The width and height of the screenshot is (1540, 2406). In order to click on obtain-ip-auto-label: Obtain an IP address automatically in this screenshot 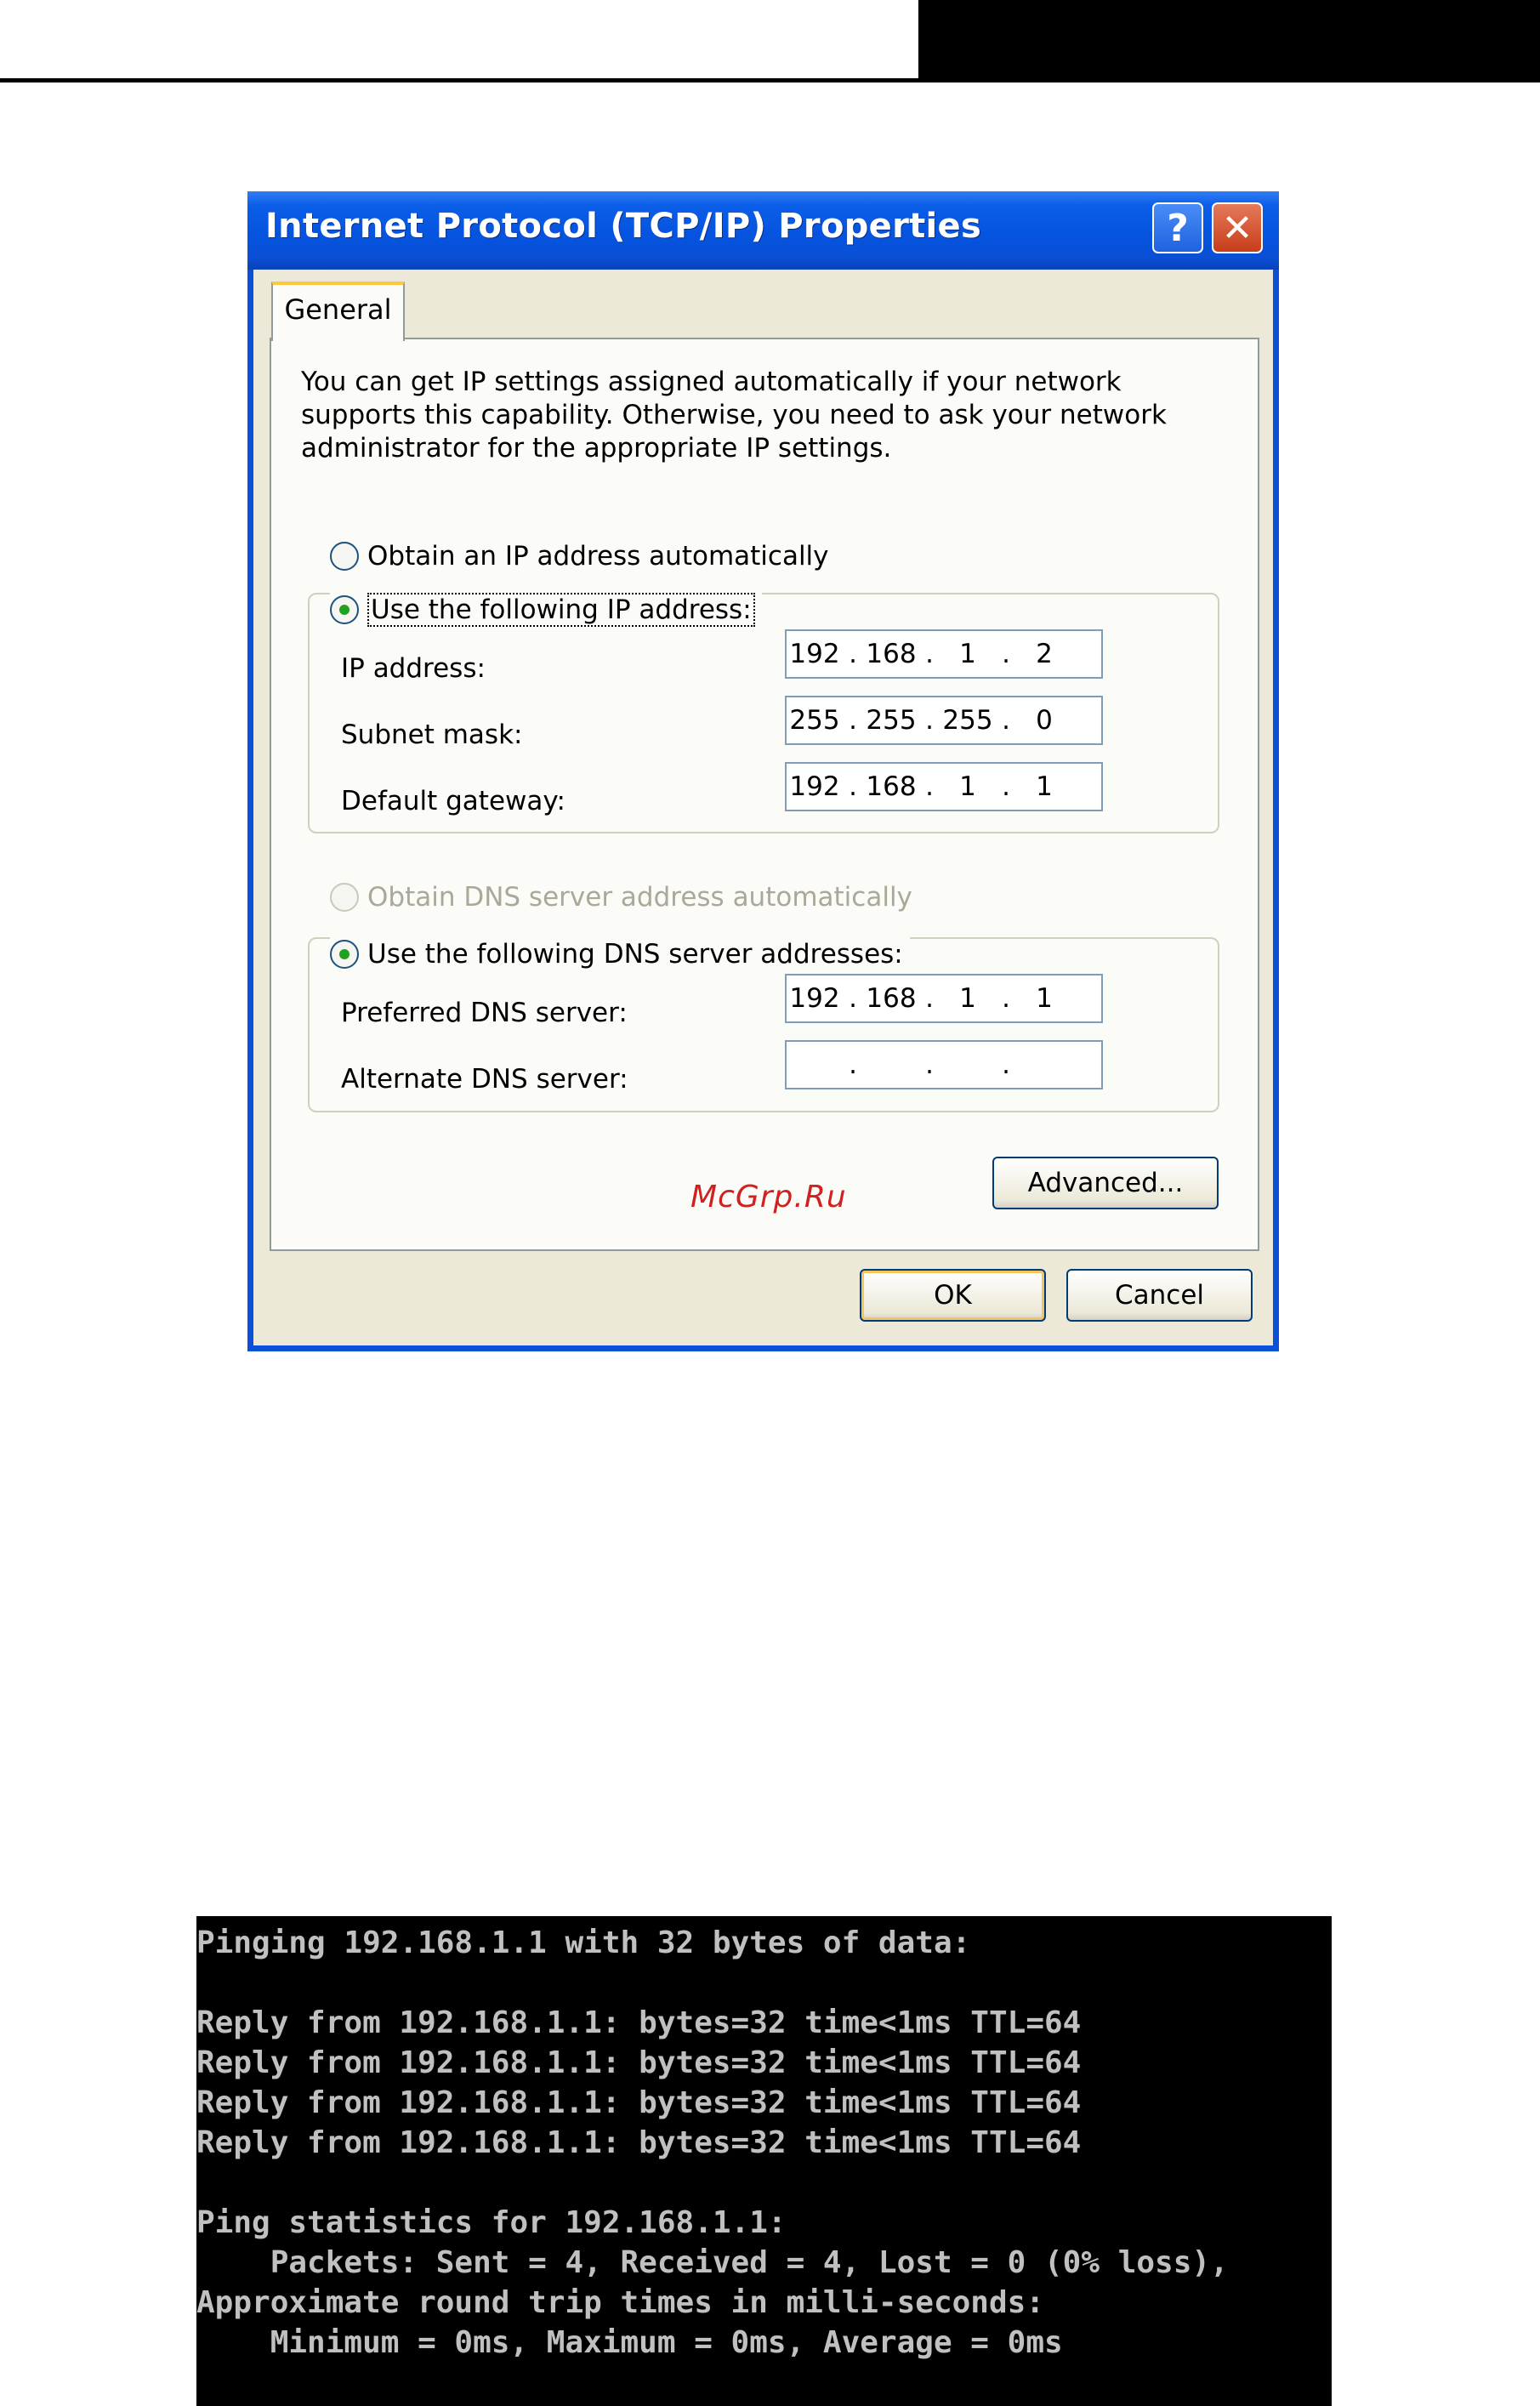, I will do `click(598, 556)`.